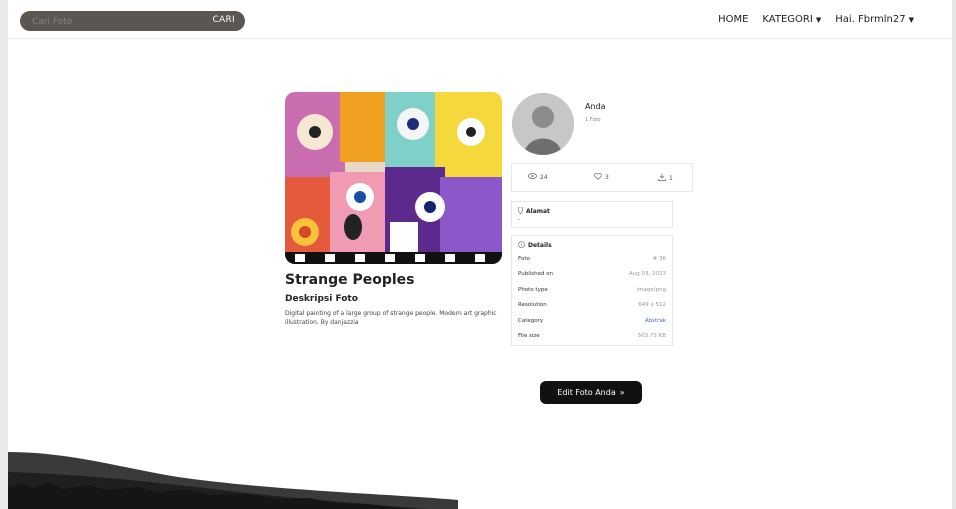 The height and width of the screenshot is (509, 956). What do you see at coordinates (532, 305) in the screenshot?
I see `detail-key: Resolution` at bounding box center [532, 305].